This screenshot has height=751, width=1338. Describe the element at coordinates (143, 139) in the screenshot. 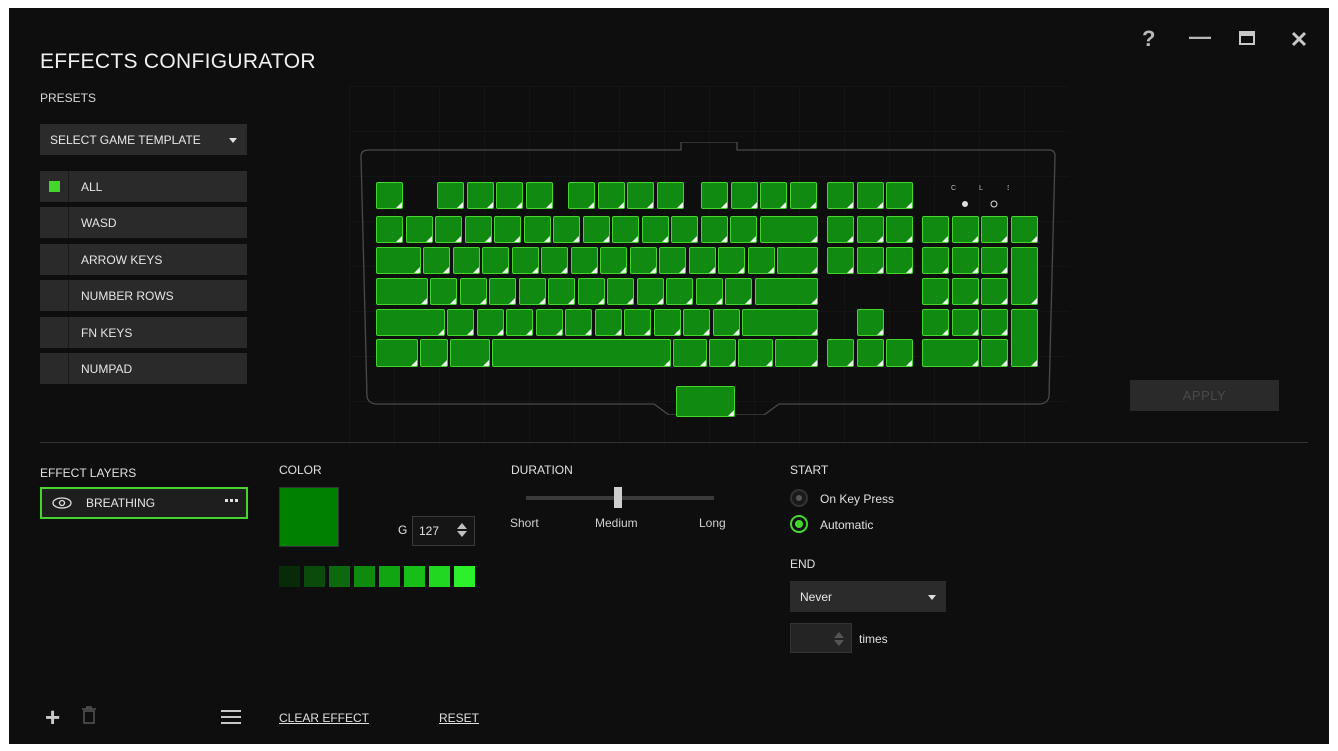

I see `game-template-select: SELECT GAME TEMPLATE` at that location.